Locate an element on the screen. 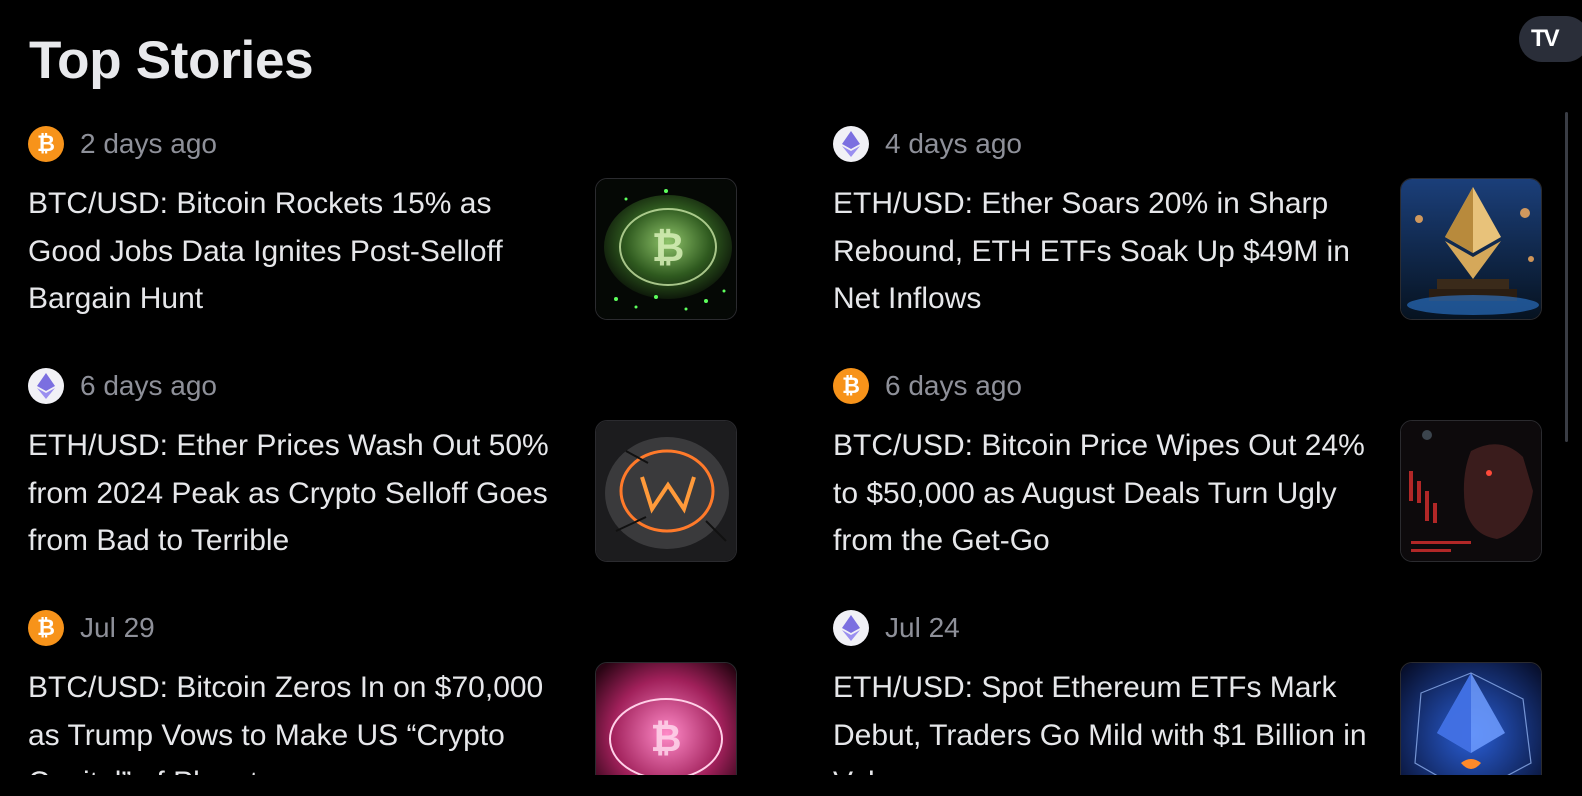  story-time: Jul 29 is located at coordinates (117, 627).